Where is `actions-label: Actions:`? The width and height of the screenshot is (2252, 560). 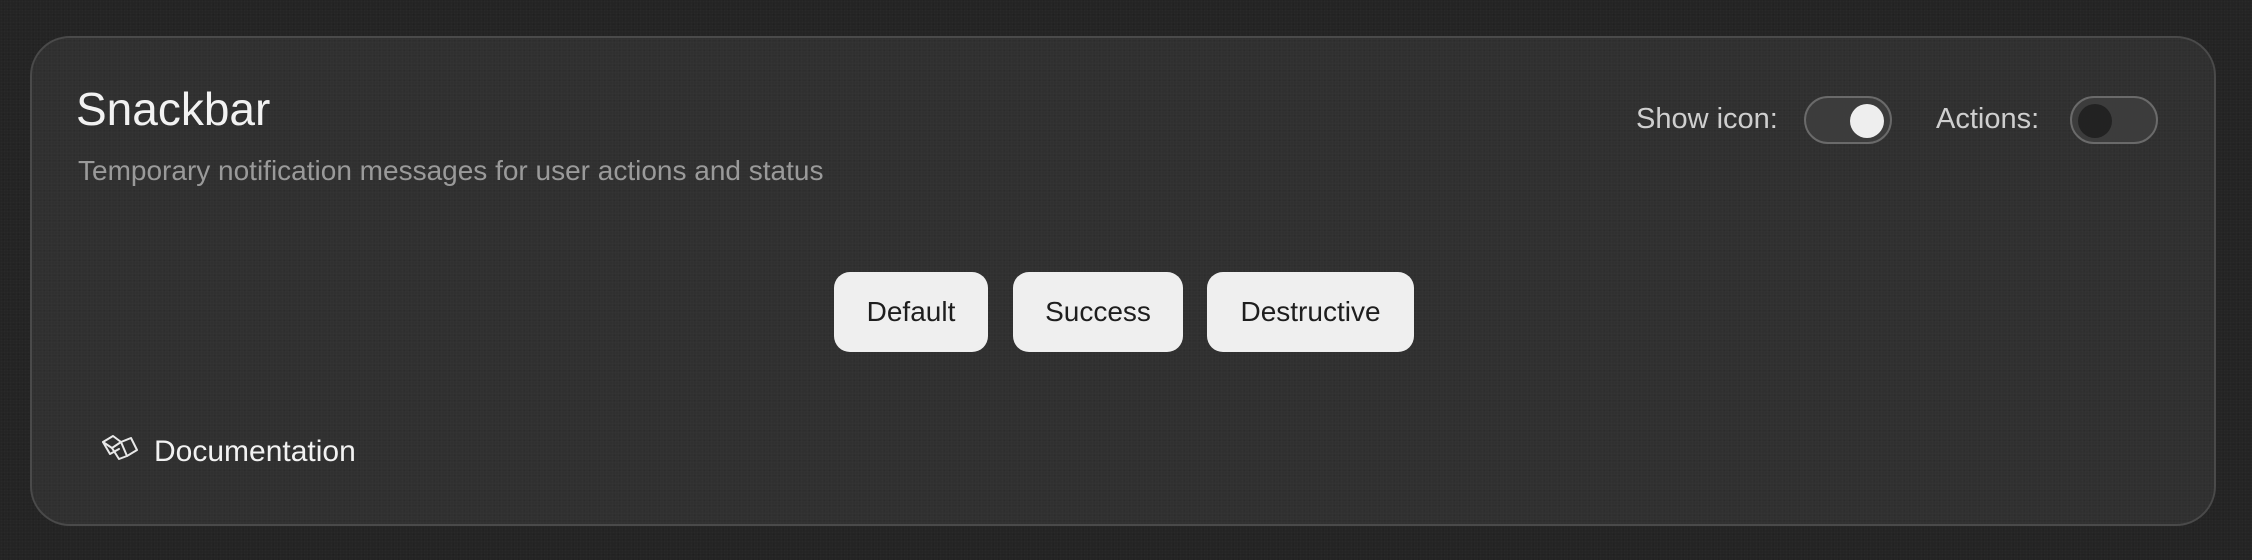 actions-label: Actions: is located at coordinates (1988, 119).